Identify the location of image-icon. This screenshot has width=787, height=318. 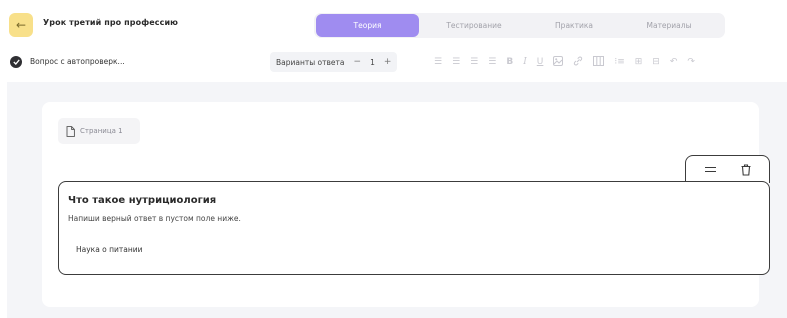
(558, 62).